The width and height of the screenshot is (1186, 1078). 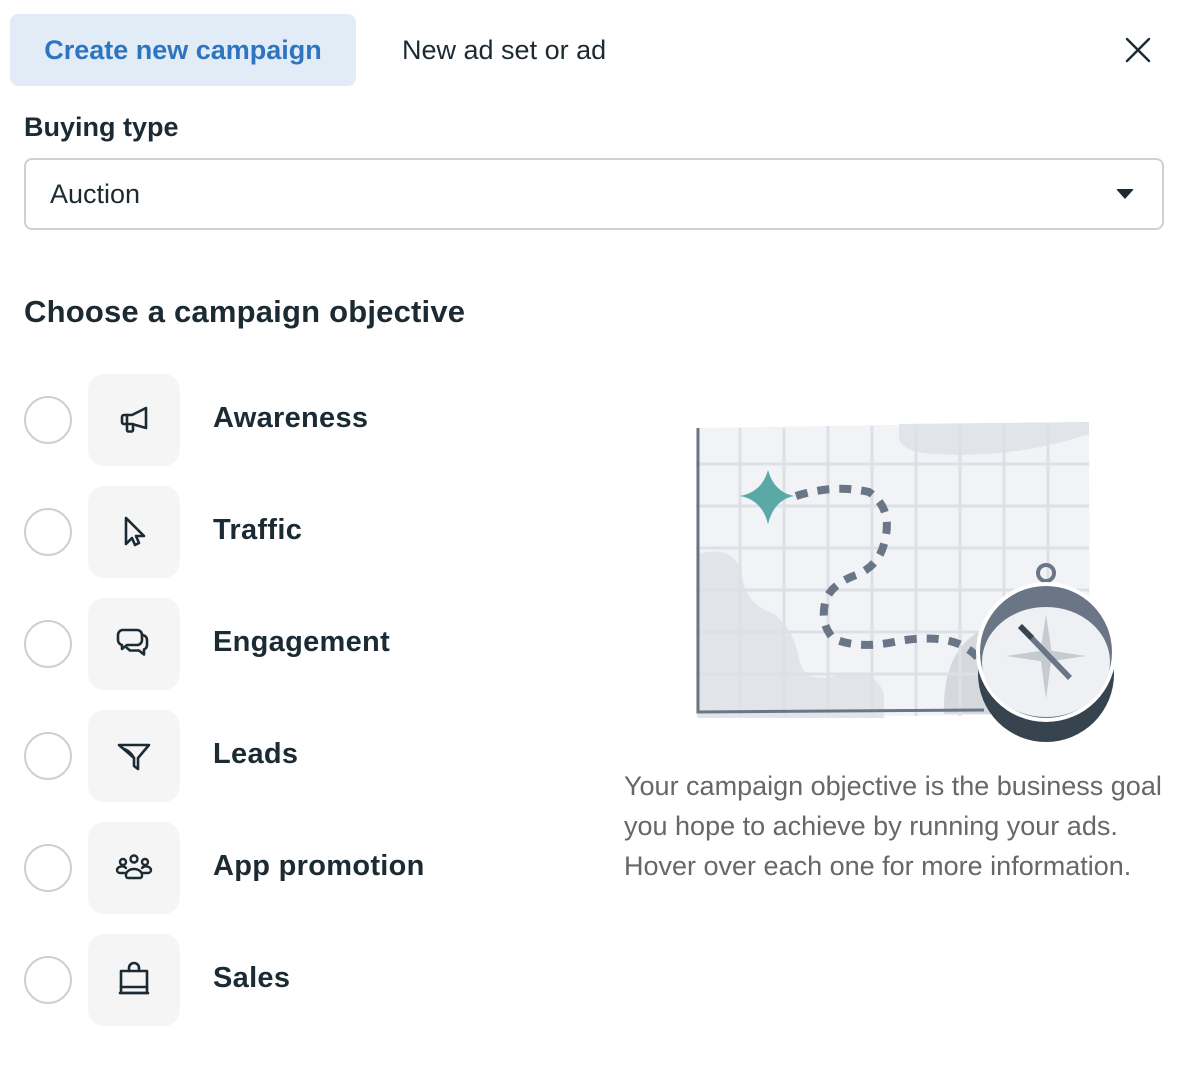 I want to click on objective-label: Leads, so click(x=256, y=754).